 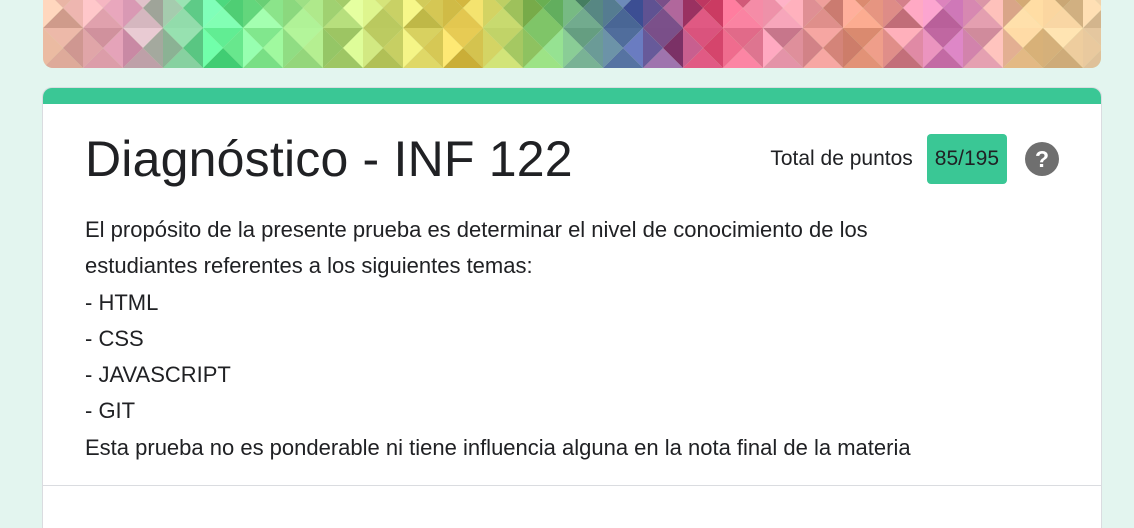 I want to click on help-circle-icon: ?, so click(x=1042, y=159).